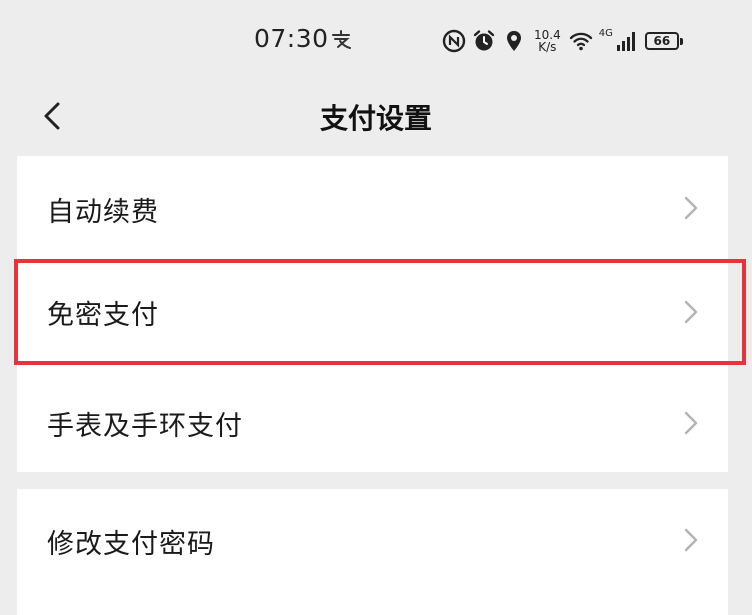 This screenshot has height=615, width=752. Describe the element at coordinates (562, 41) in the screenshot. I see `status-icons: 10.4 K/s 4G 66` at that location.